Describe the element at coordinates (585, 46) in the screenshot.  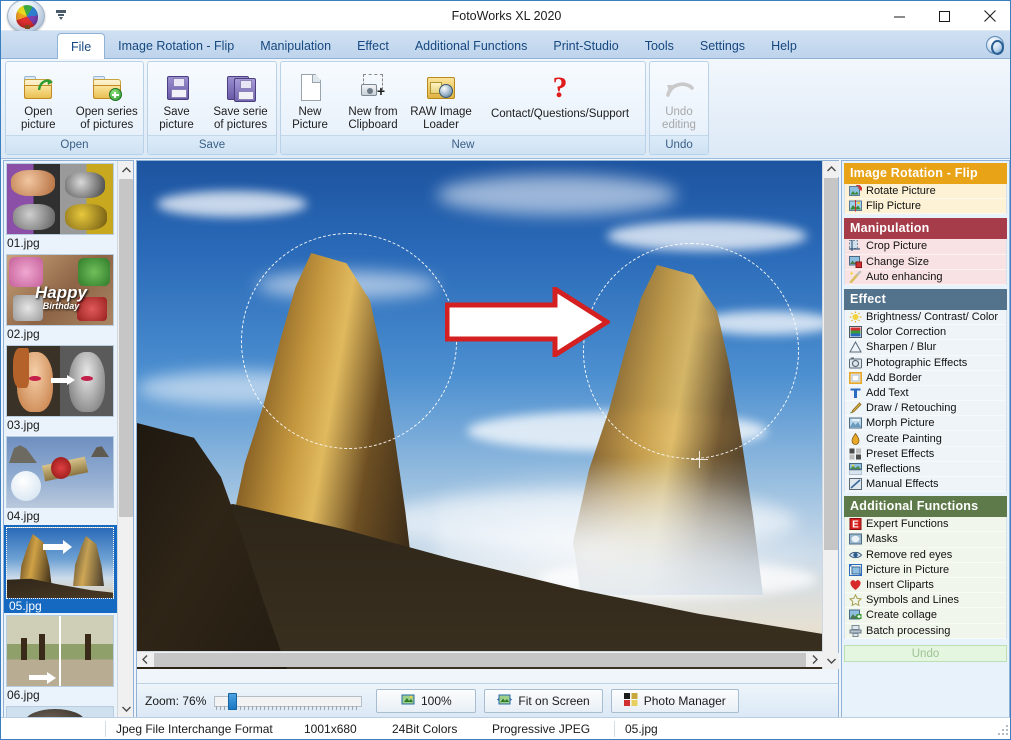
I see `tab-print-studio: Print-Studio` at that location.